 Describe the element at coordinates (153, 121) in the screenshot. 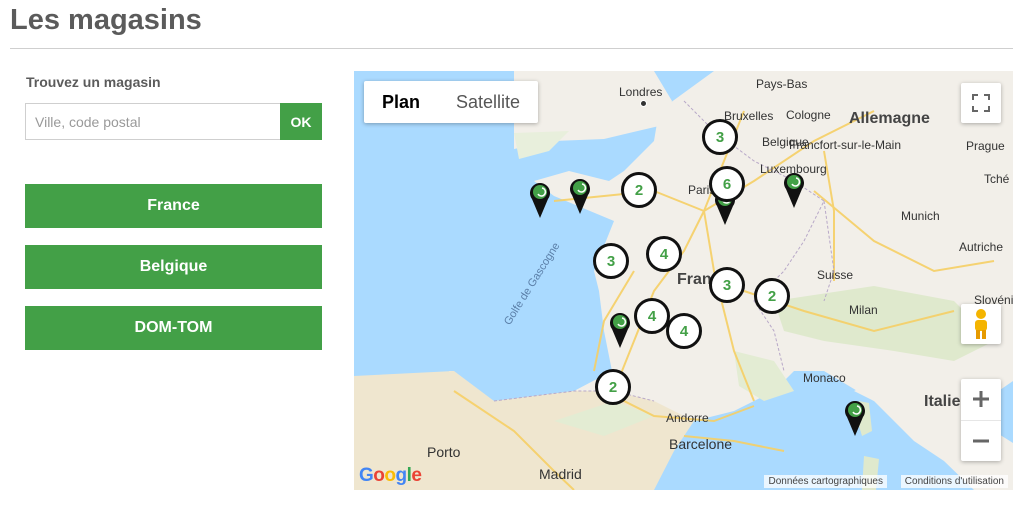

I see `location-search-input` at that location.